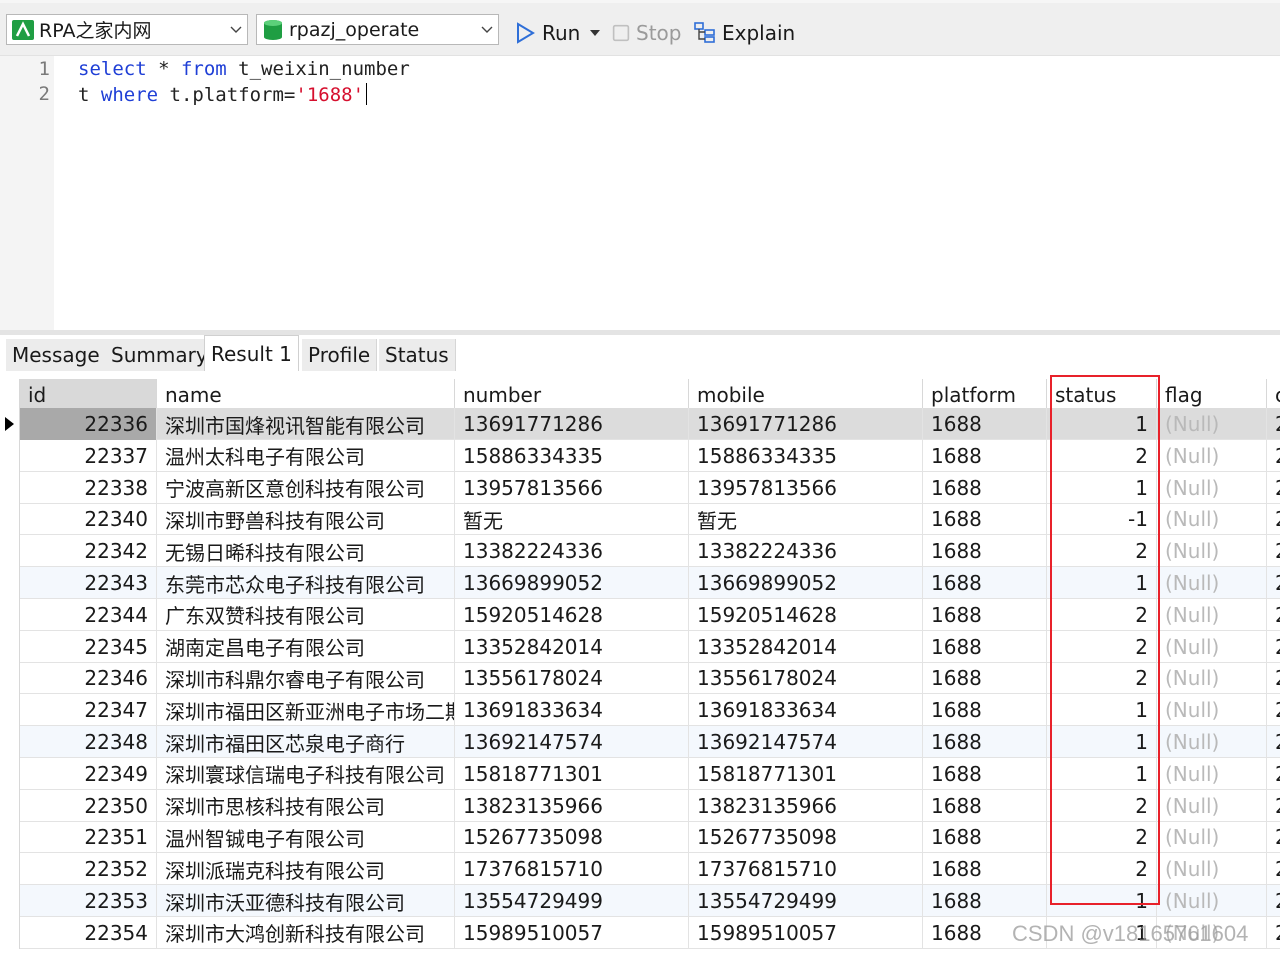  Describe the element at coordinates (572, 932) in the screenshot. I see `cell-number: 15989510057` at that location.